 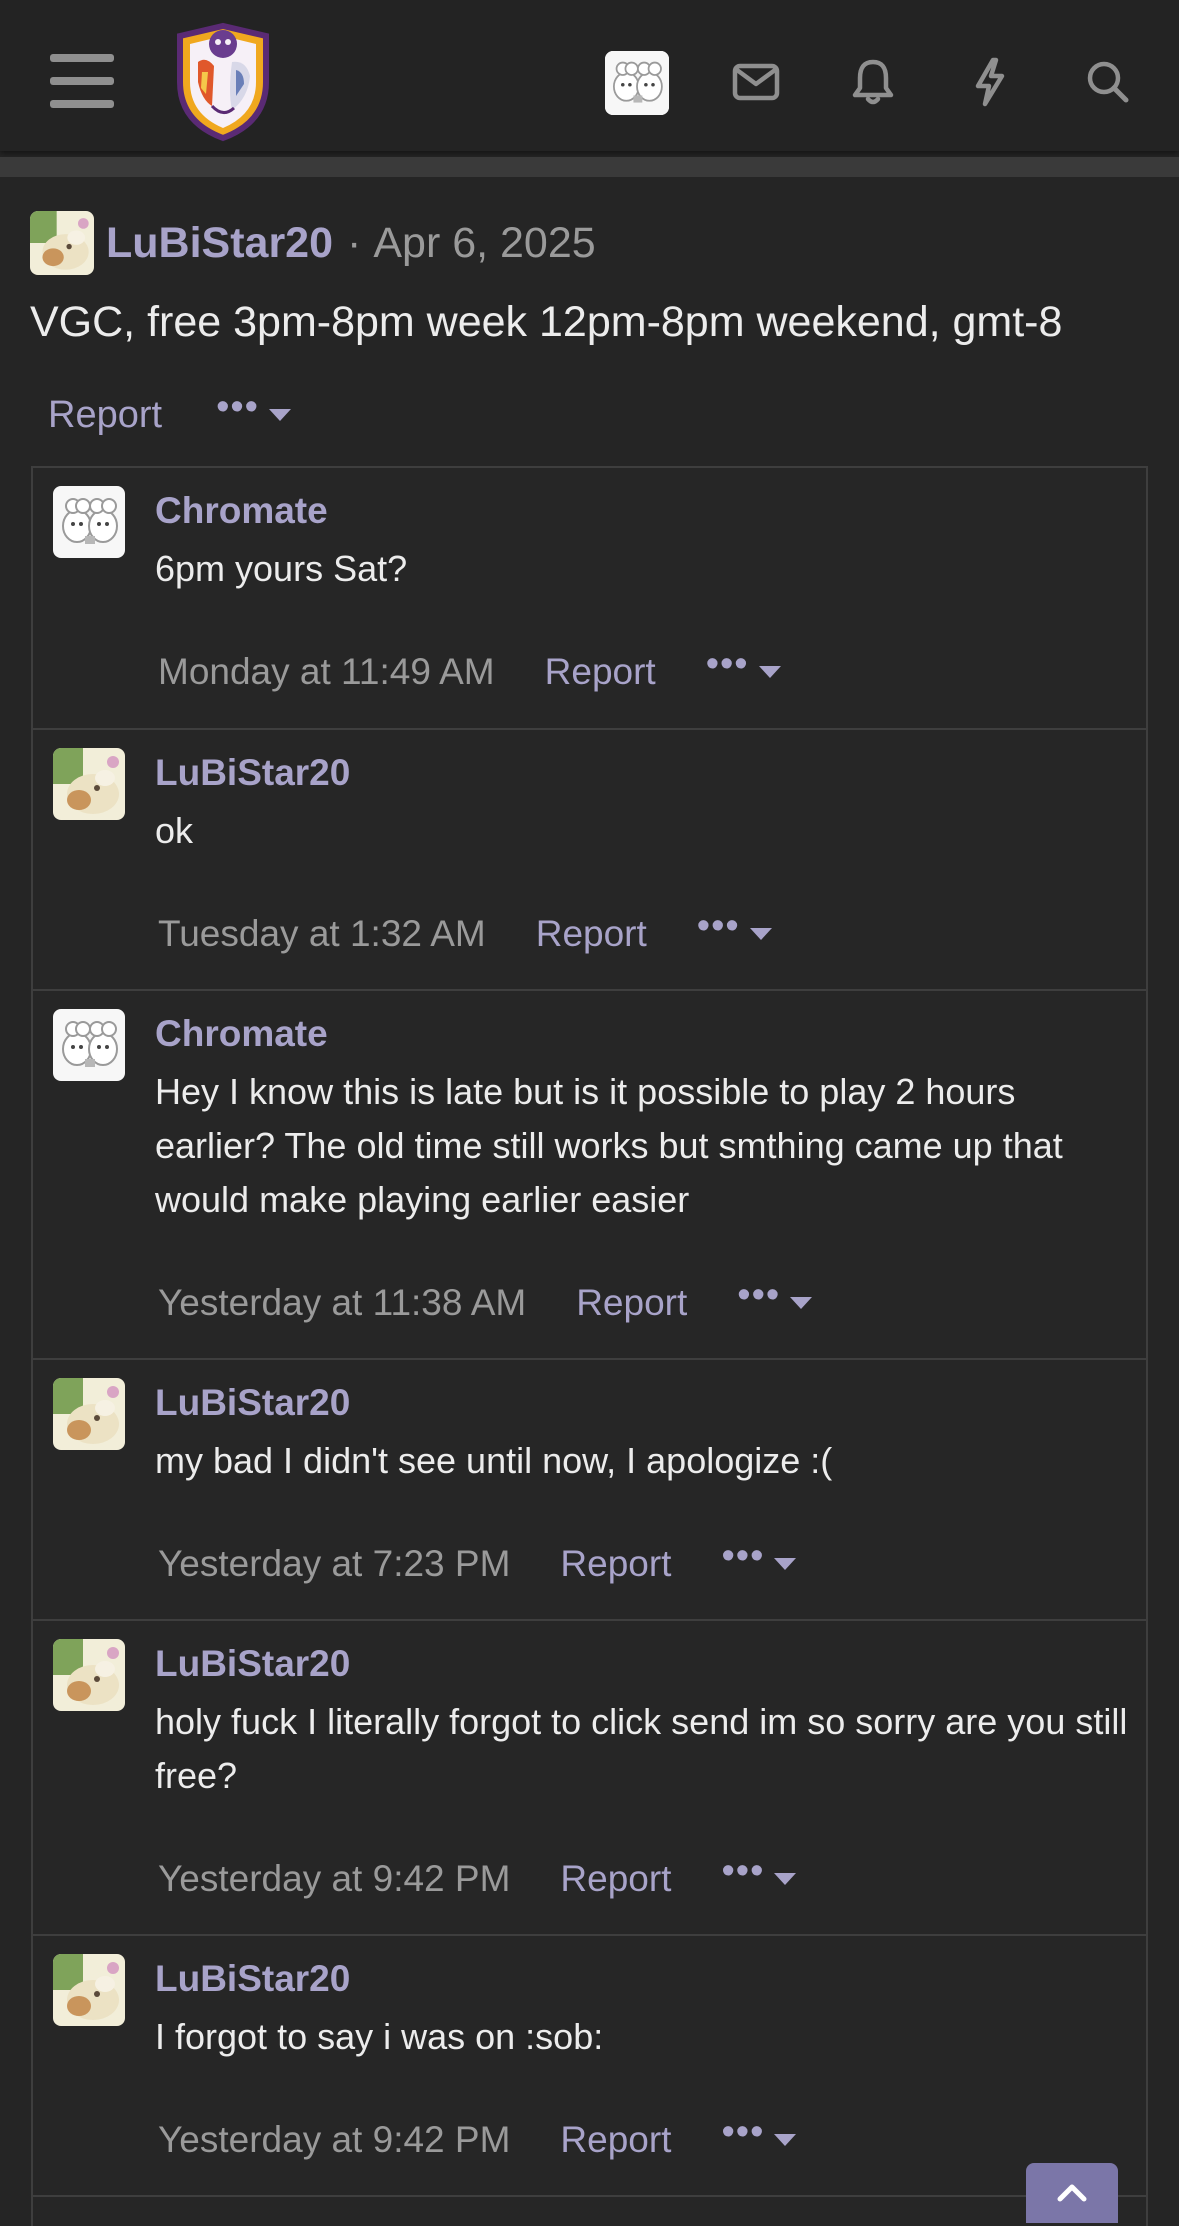 What do you see at coordinates (637, 83) in the screenshot?
I see `account-avatar` at bounding box center [637, 83].